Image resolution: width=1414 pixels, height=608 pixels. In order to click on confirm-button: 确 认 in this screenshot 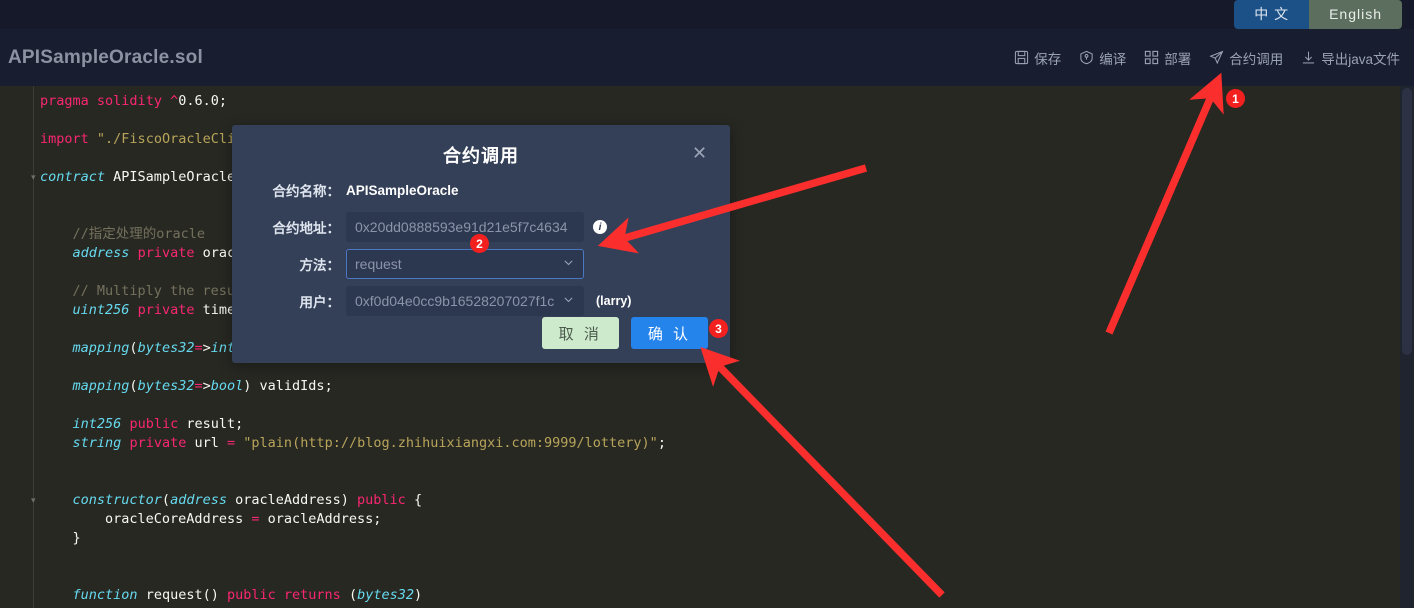, I will do `click(669, 333)`.